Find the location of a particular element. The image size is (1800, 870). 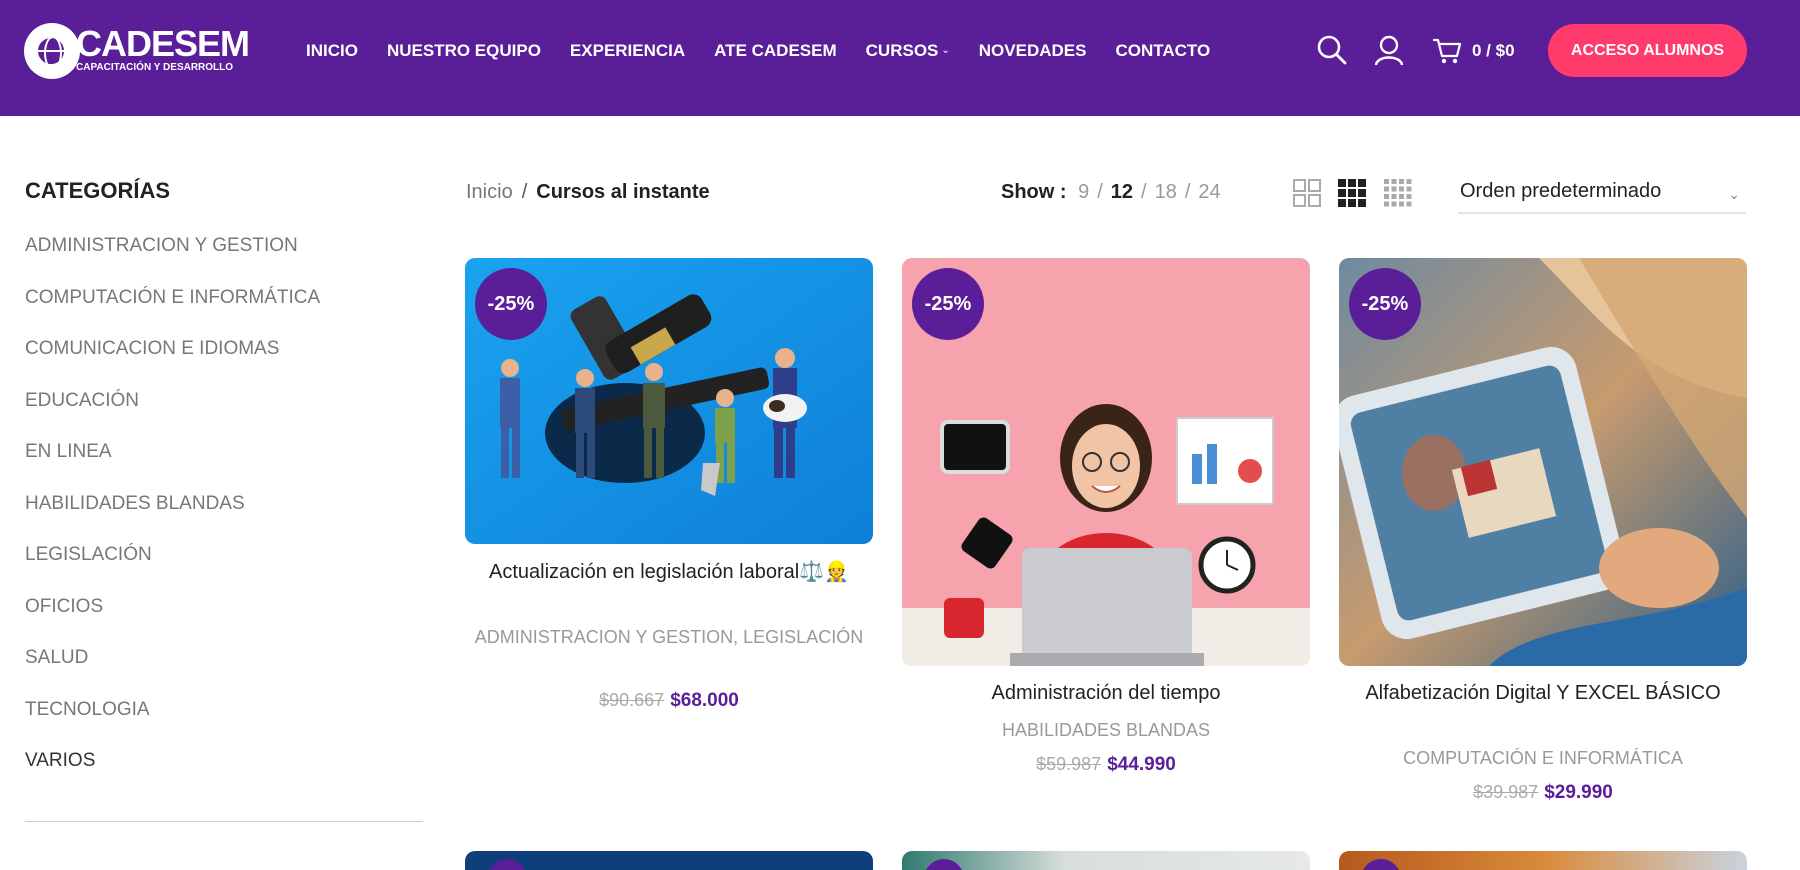

breadcrumb: Inicio / Cursos al instante is located at coordinates (588, 192).